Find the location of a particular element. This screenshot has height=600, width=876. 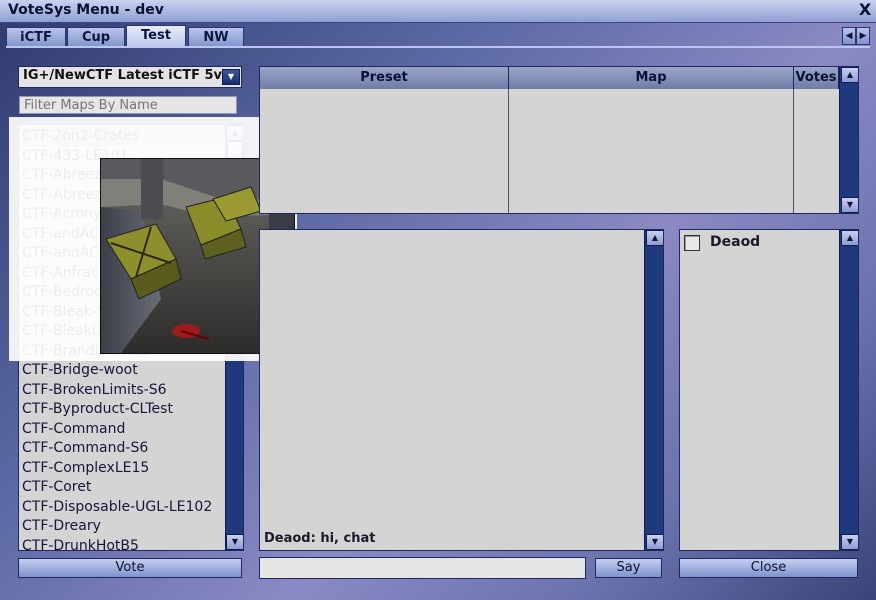

player-name: Deaod is located at coordinates (735, 242).